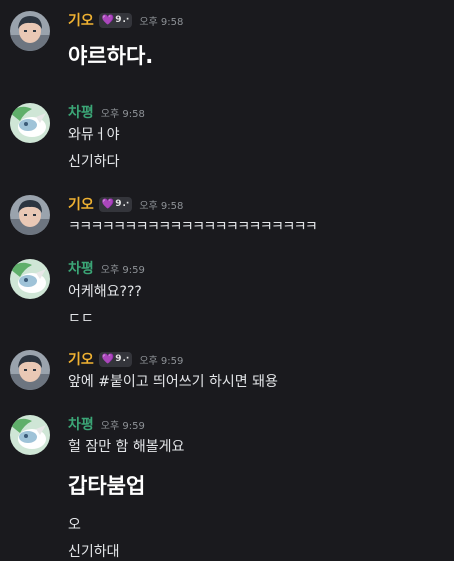 Image resolution: width=454 pixels, height=561 pixels. What do you see at coordinates (126, 447) in the screenshot?
I see `message-text: 헐 잠만 함 해볼게요` at bounding box center [126, 447].